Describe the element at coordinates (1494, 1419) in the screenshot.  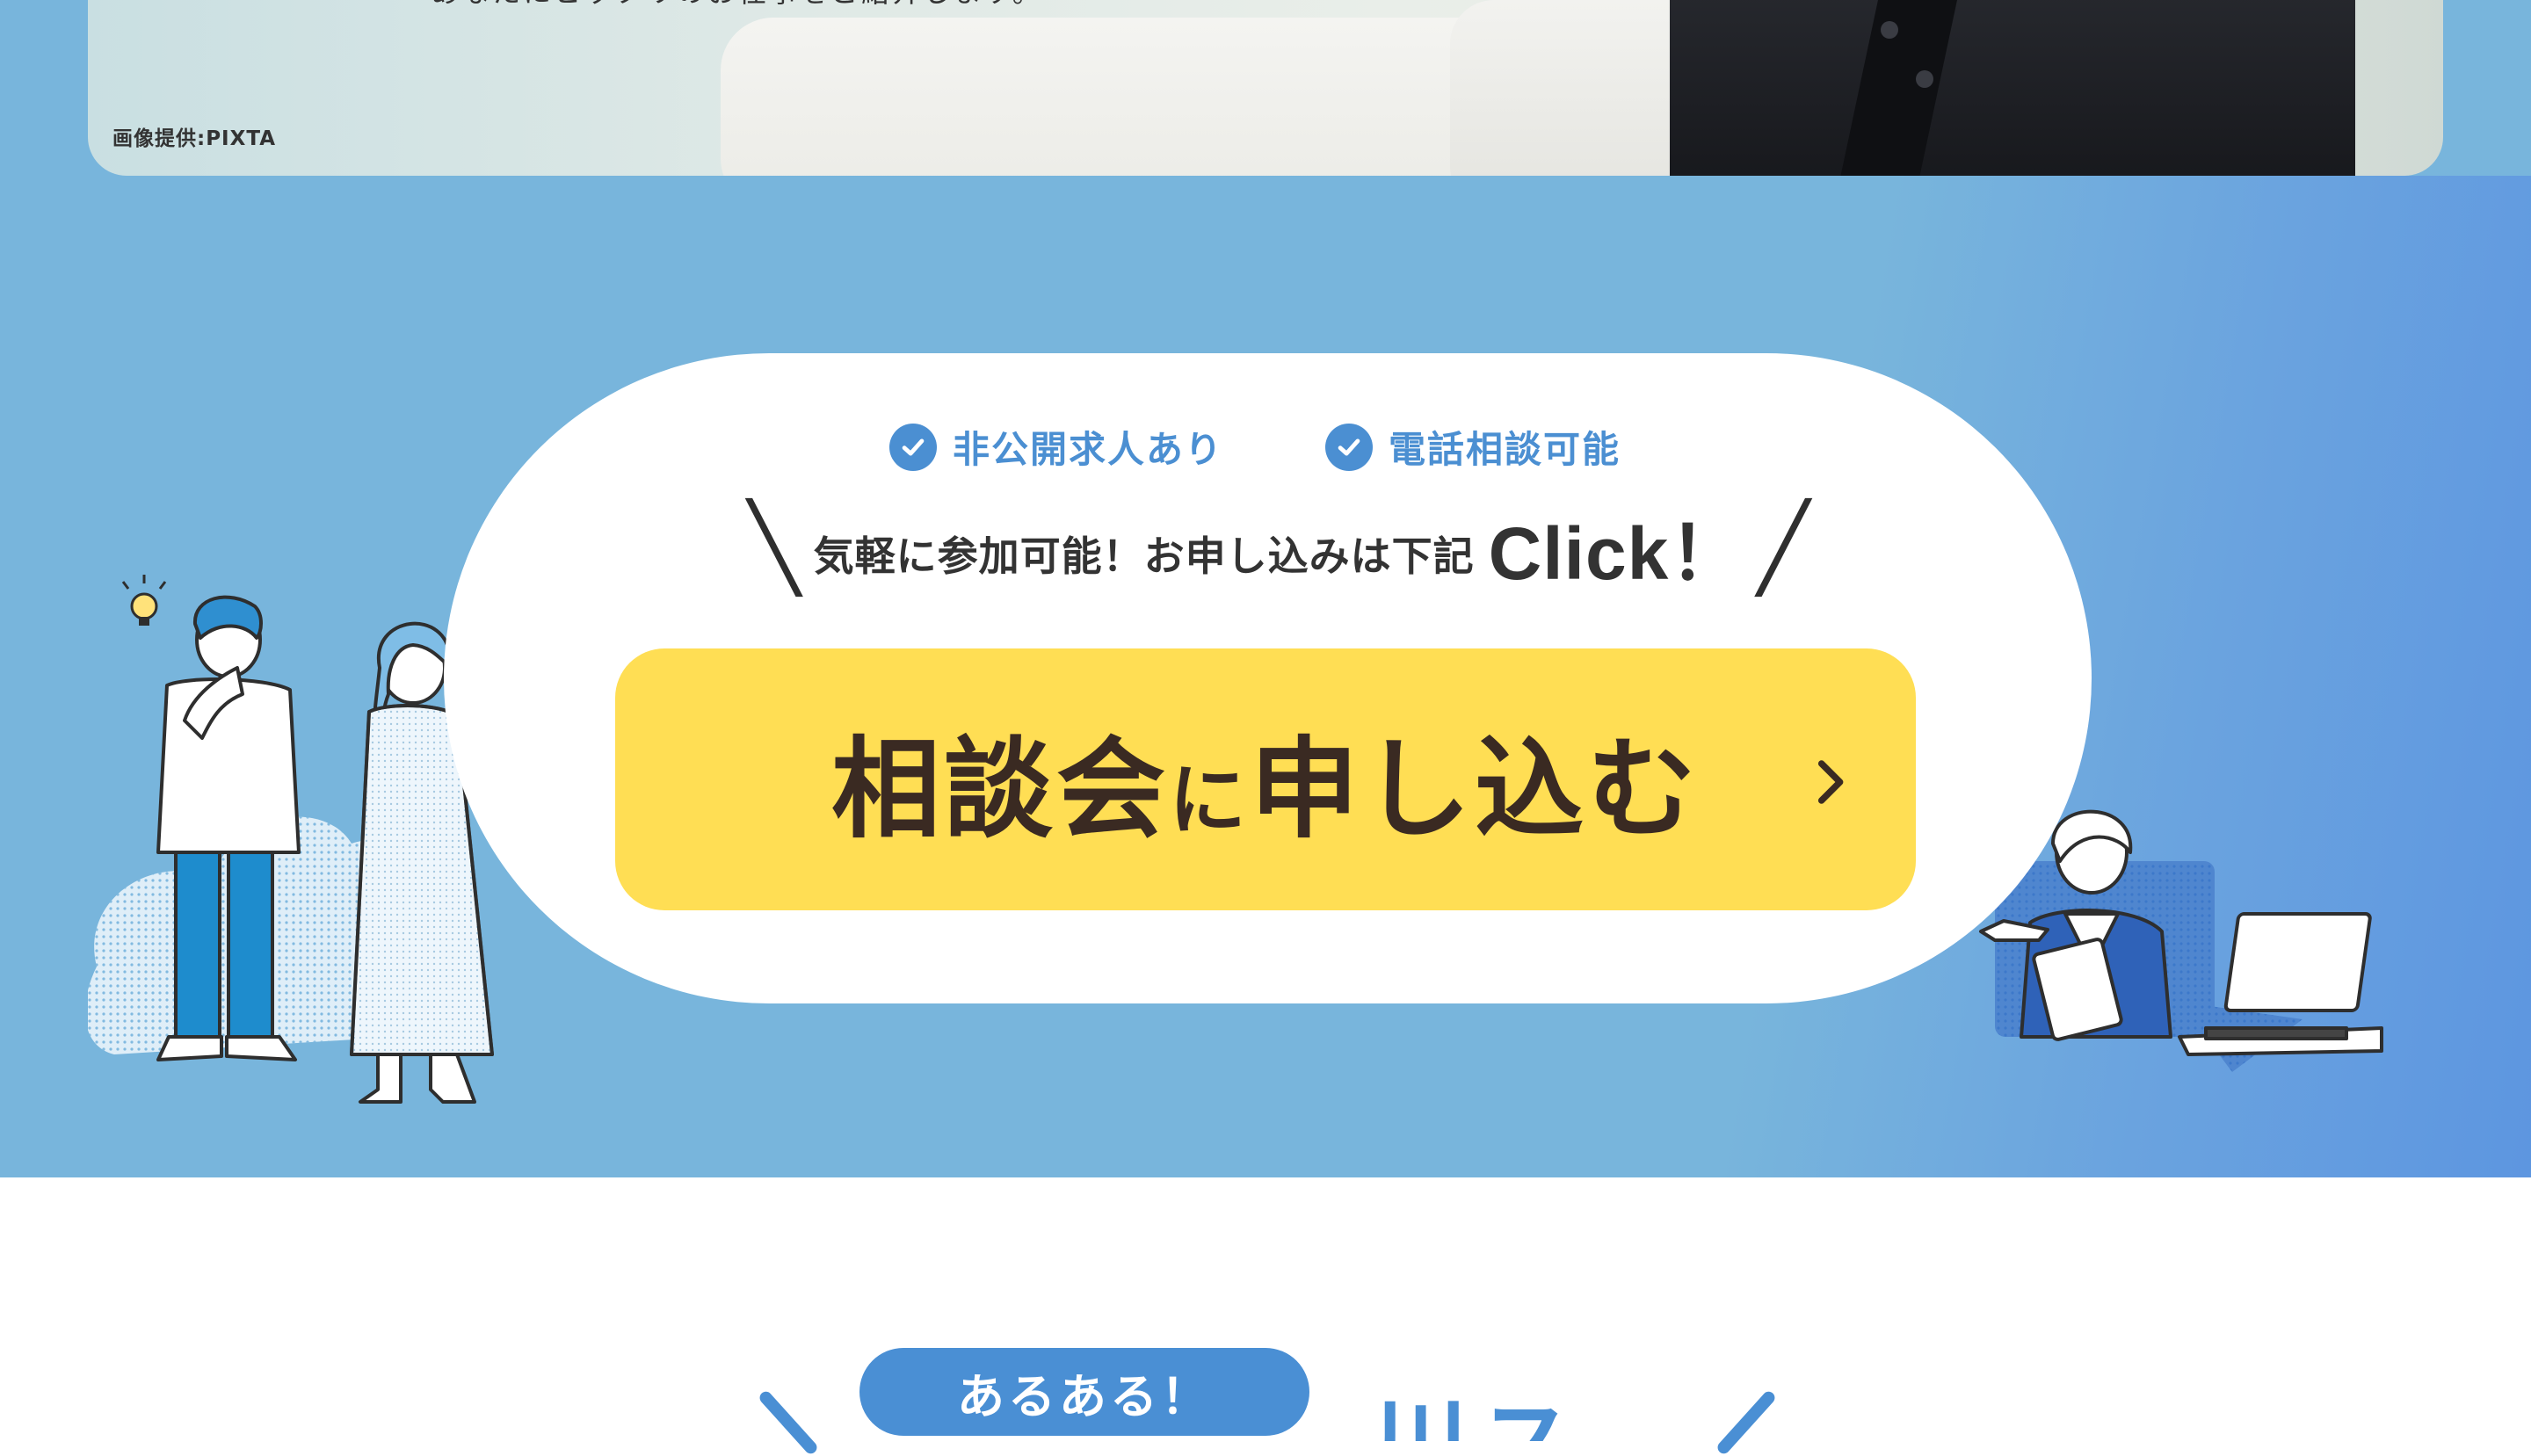
I see `section-heading-text: 川ス` at that location.